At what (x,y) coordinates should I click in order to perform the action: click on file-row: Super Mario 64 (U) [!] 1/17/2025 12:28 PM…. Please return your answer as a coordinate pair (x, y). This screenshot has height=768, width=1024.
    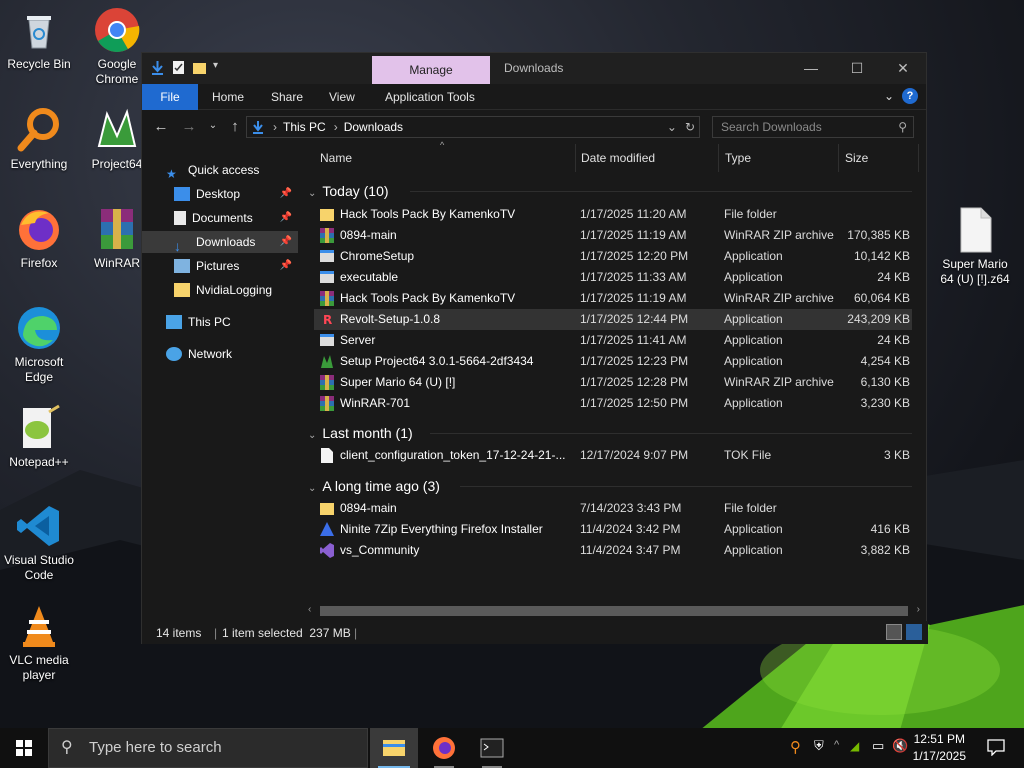
    Looking at the image, I should click on (613, 382).